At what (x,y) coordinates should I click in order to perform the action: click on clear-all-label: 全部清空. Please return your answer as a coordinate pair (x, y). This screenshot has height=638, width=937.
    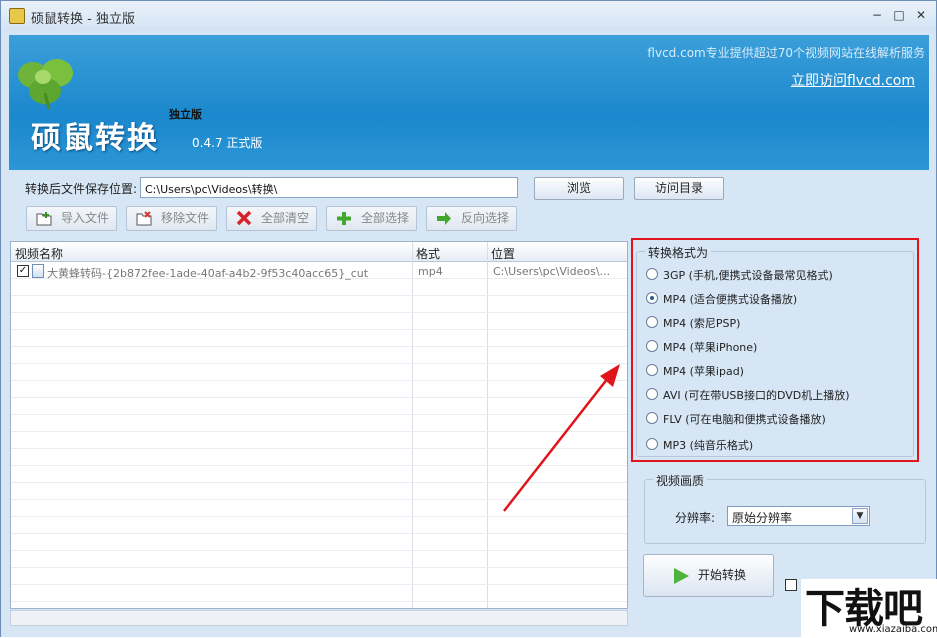
    Looking at the image, I should click on (285, 218).